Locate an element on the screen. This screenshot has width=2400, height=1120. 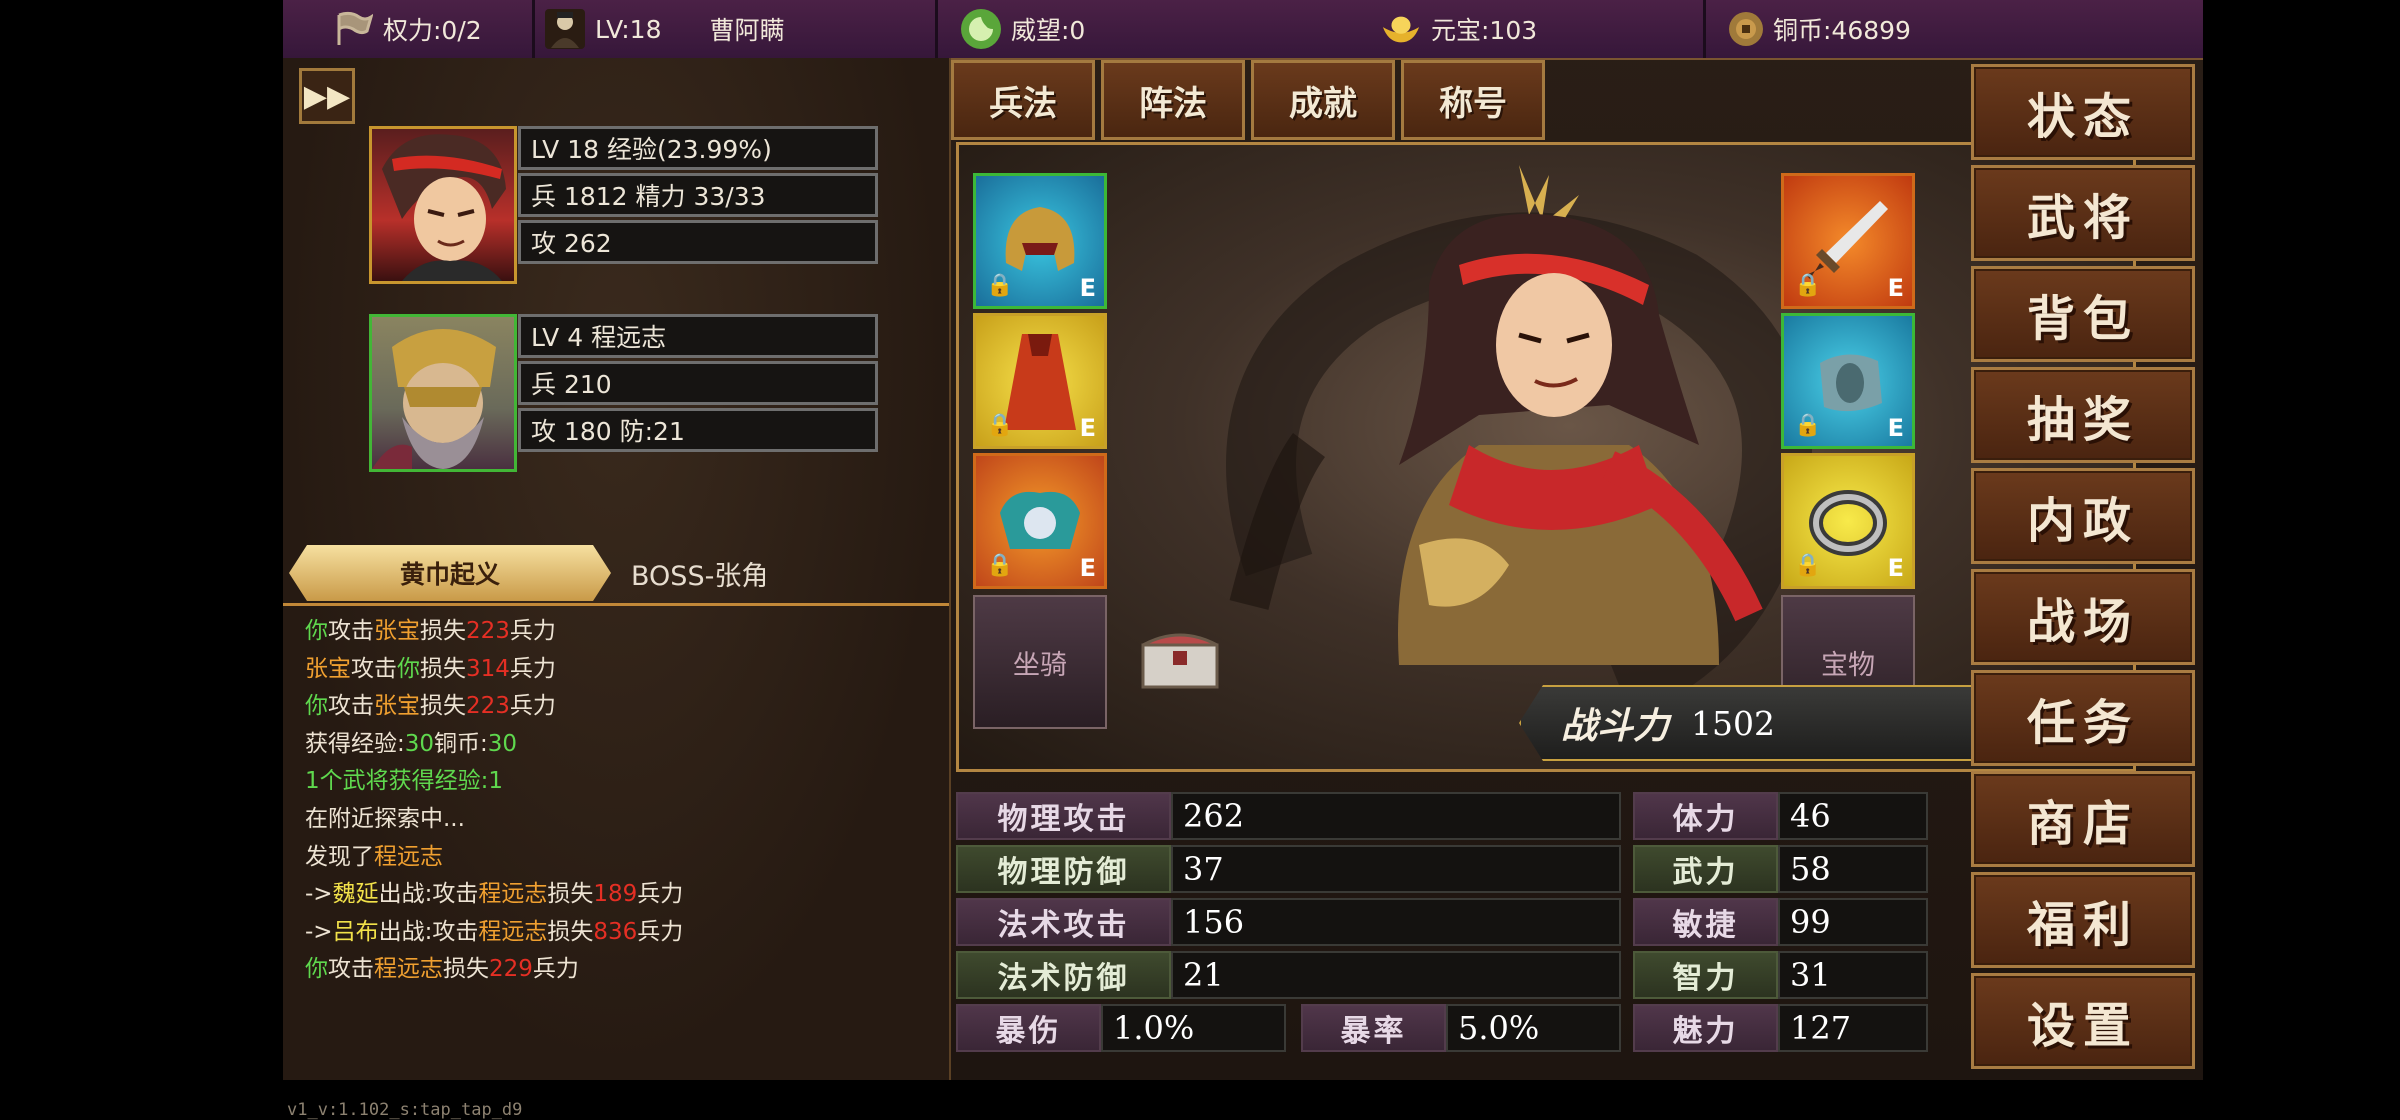
stat-value: 156 is located at coordinates (1396, 922).